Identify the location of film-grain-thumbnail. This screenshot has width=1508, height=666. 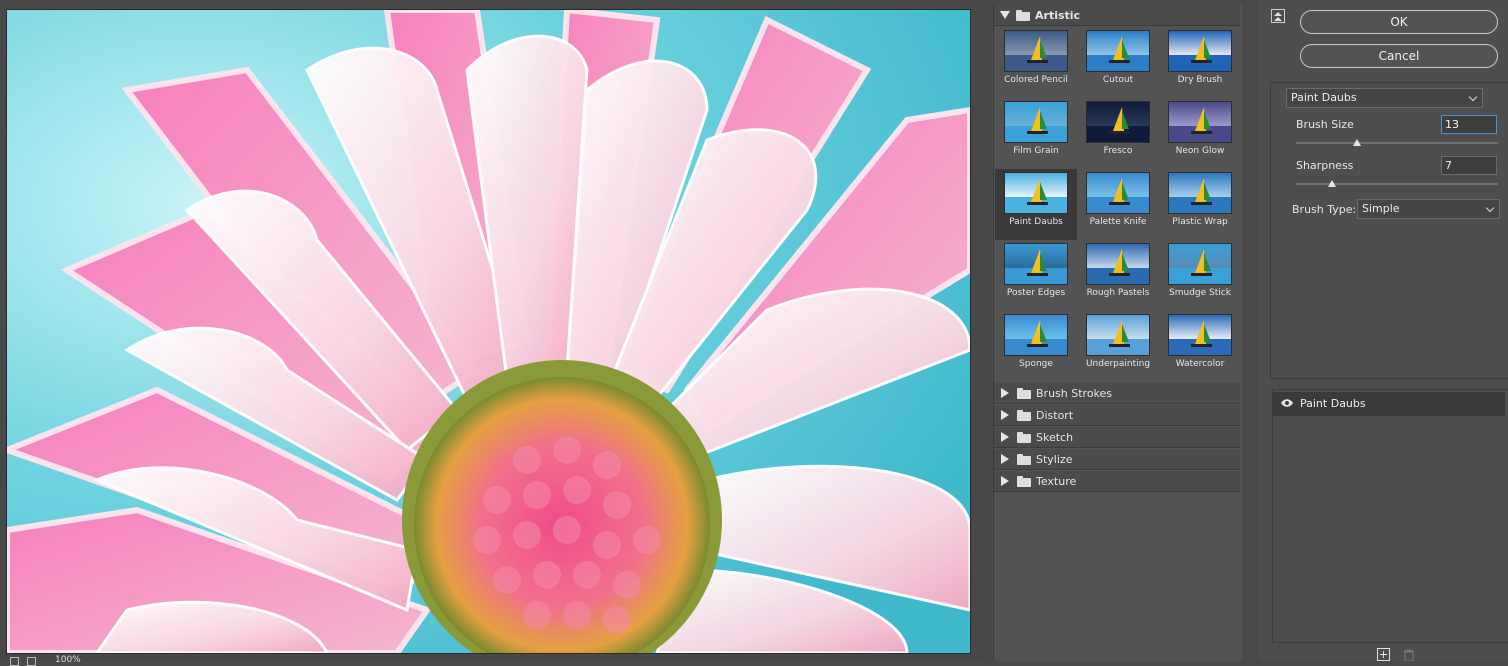
(1036, 122).